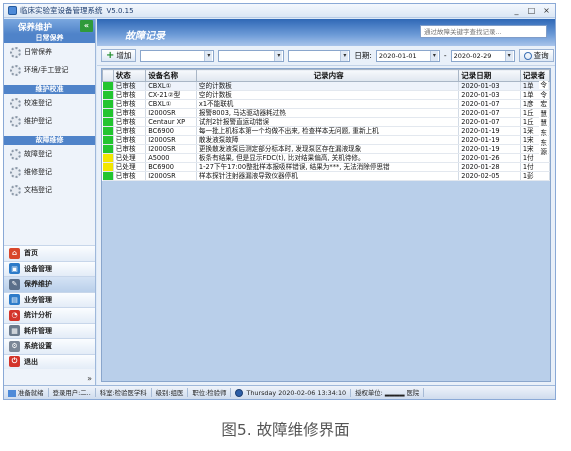 Image resolution: width=571 pixels, height=451 pixels. Describe the element at coordinates (472, 55) in the screenshot. I see `date-to-value: 2020-02-29` at that location.